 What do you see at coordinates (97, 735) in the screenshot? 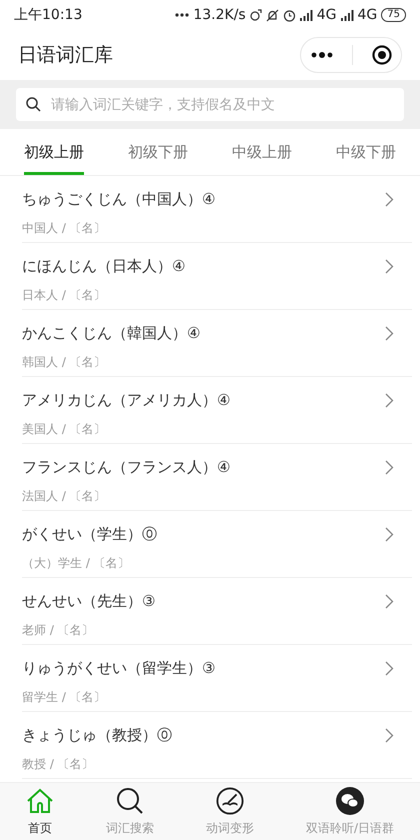
I see `word-title: きょうじゅ（教授）⓪` at bounding box center [97, 735].